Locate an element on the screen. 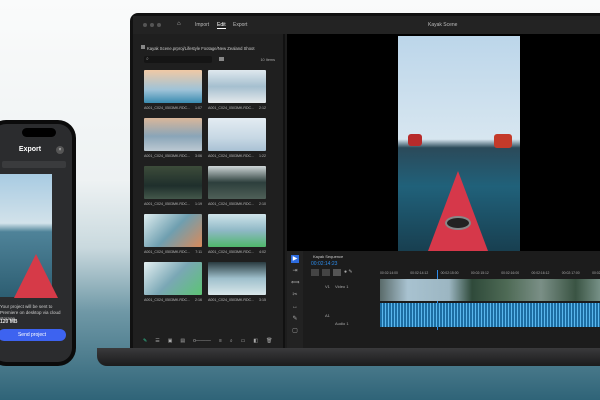 This screenshot has width=600, height=400. clip-duration: 1:22 is located at coordinates (262, 156).